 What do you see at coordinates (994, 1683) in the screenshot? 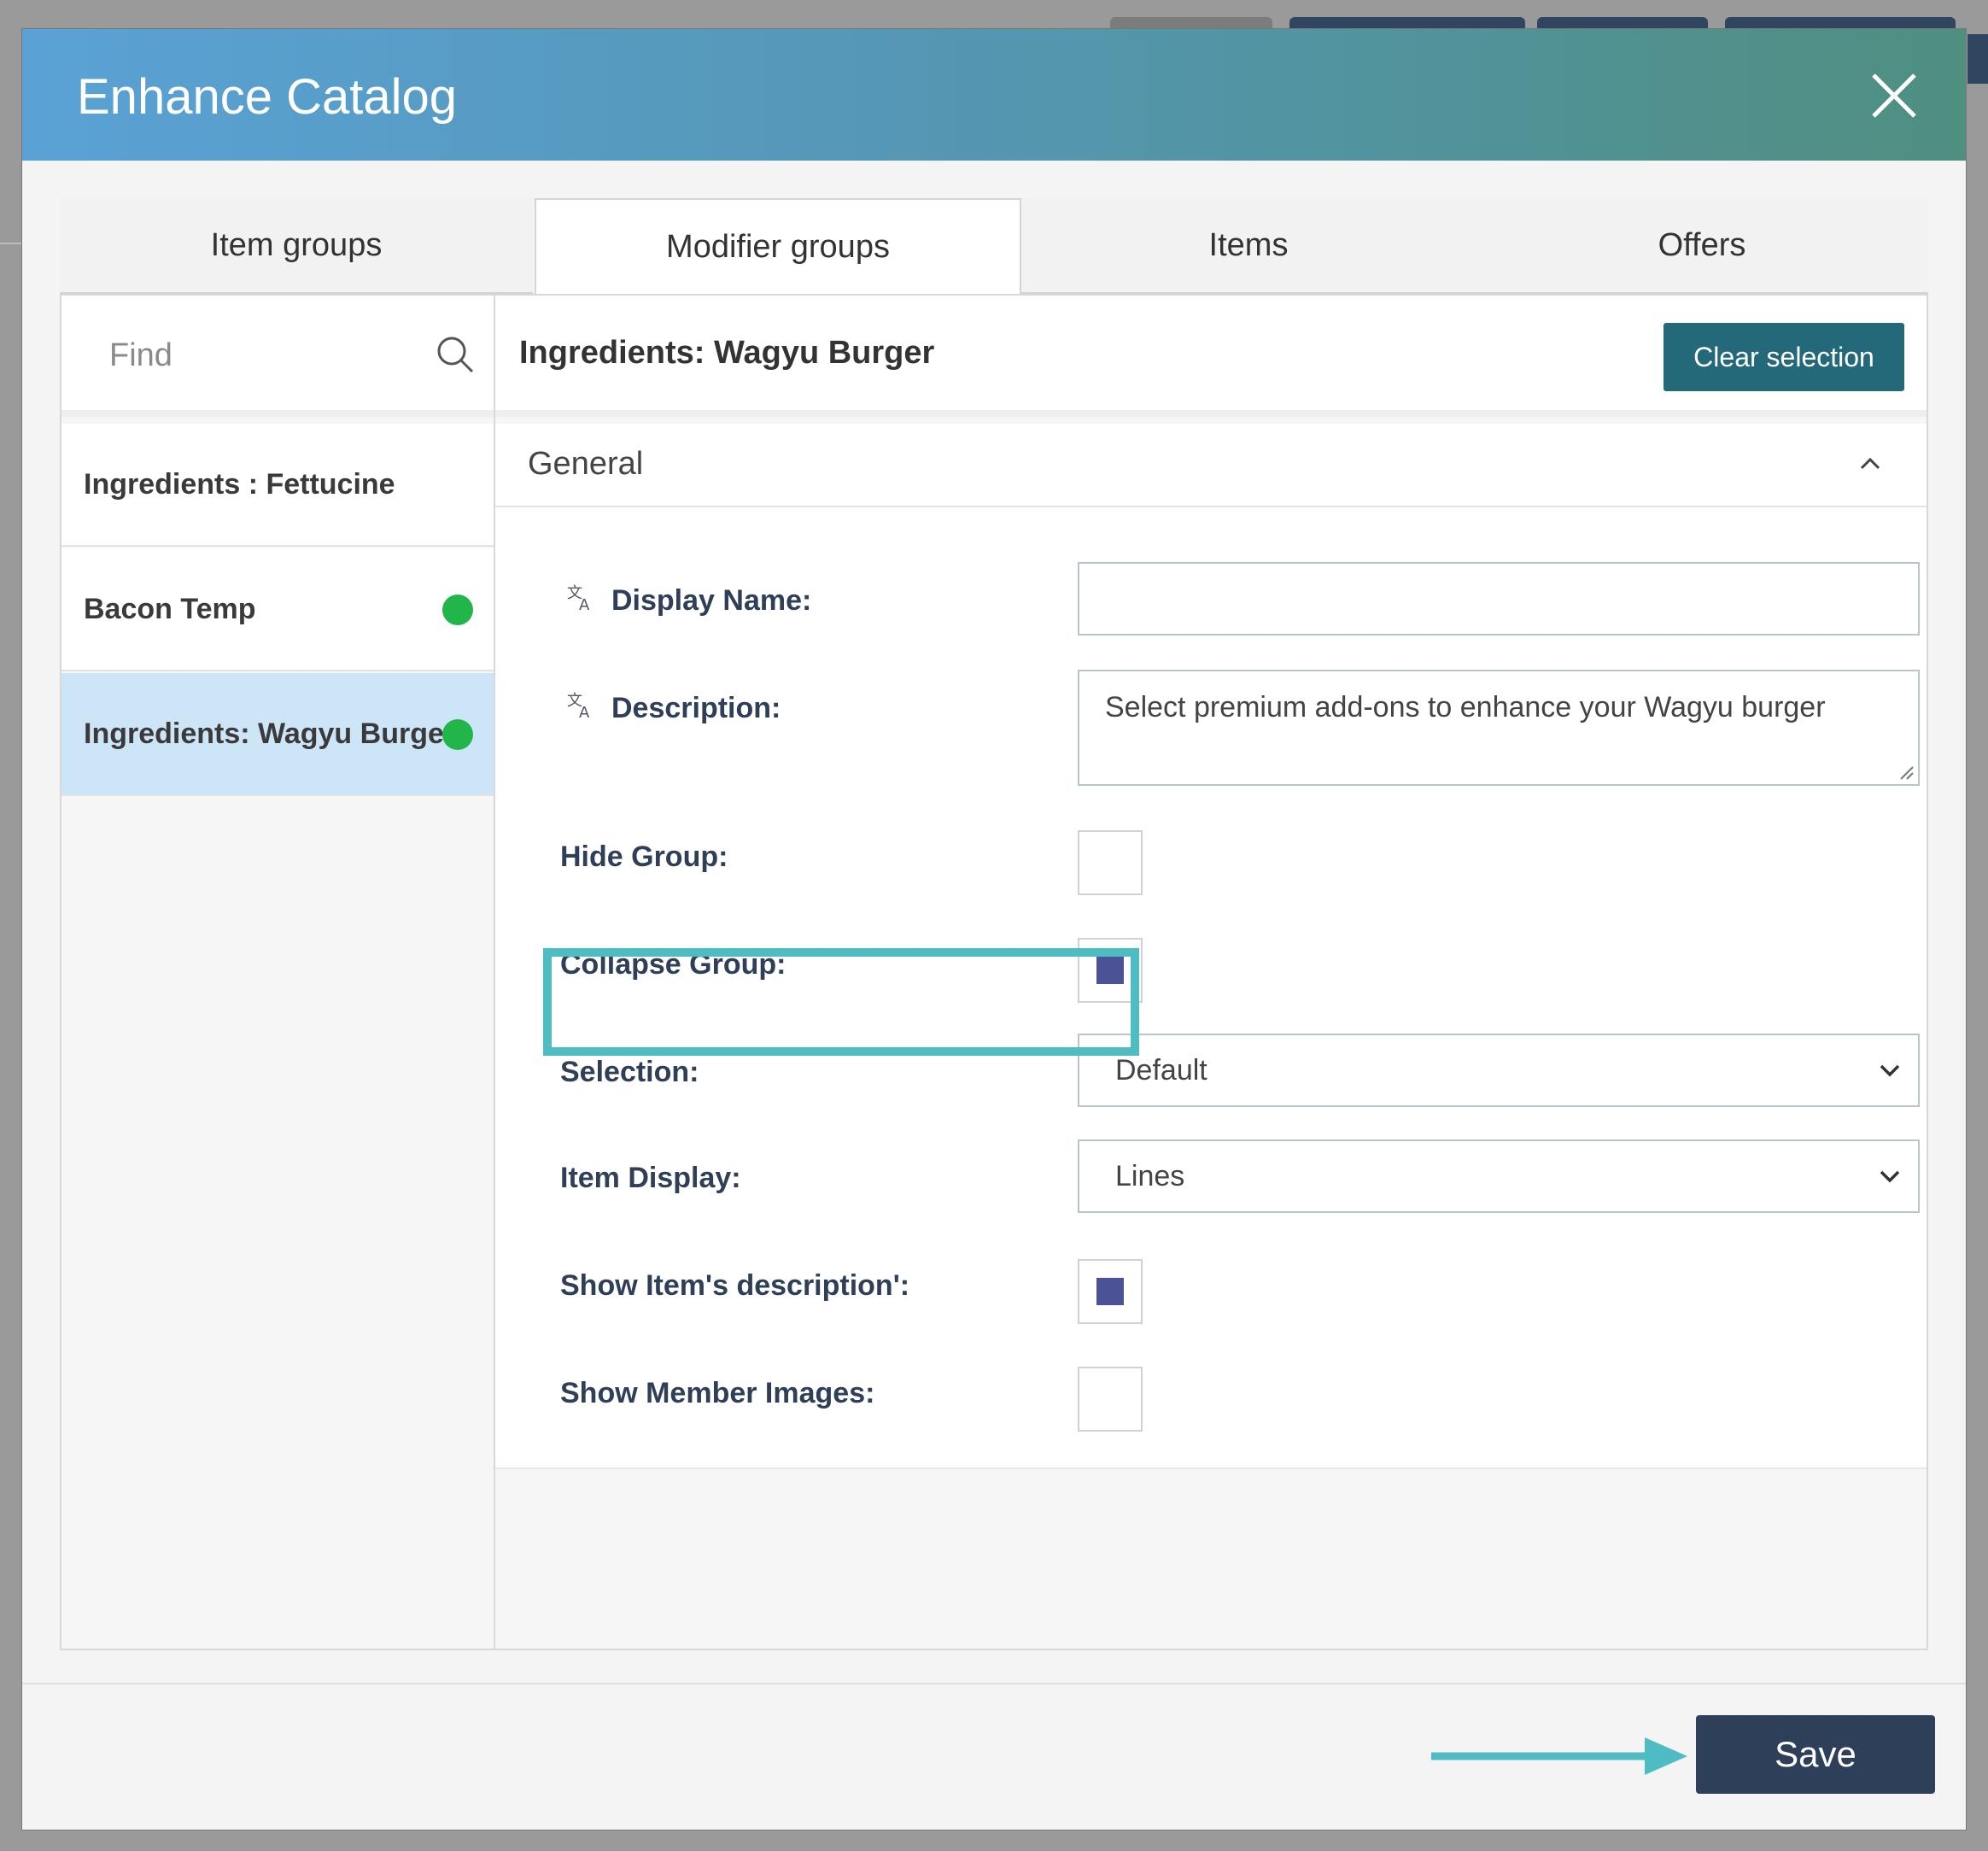
I see `footer-divider` at bounding box center [994, 1683].